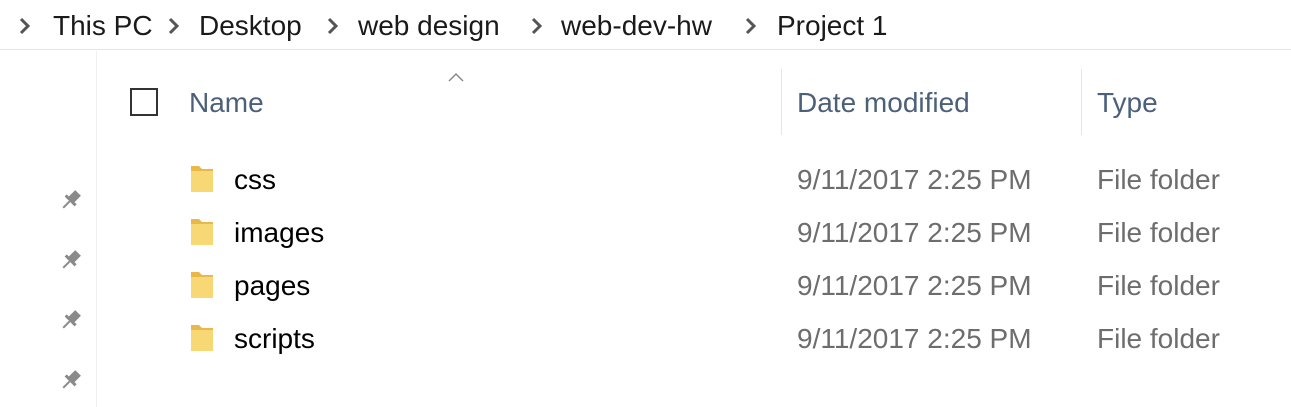  Describe the element at coordinates (832, 26) in the screenshot. I see `breadcrumb-item-project-1: Project 1` at that location.